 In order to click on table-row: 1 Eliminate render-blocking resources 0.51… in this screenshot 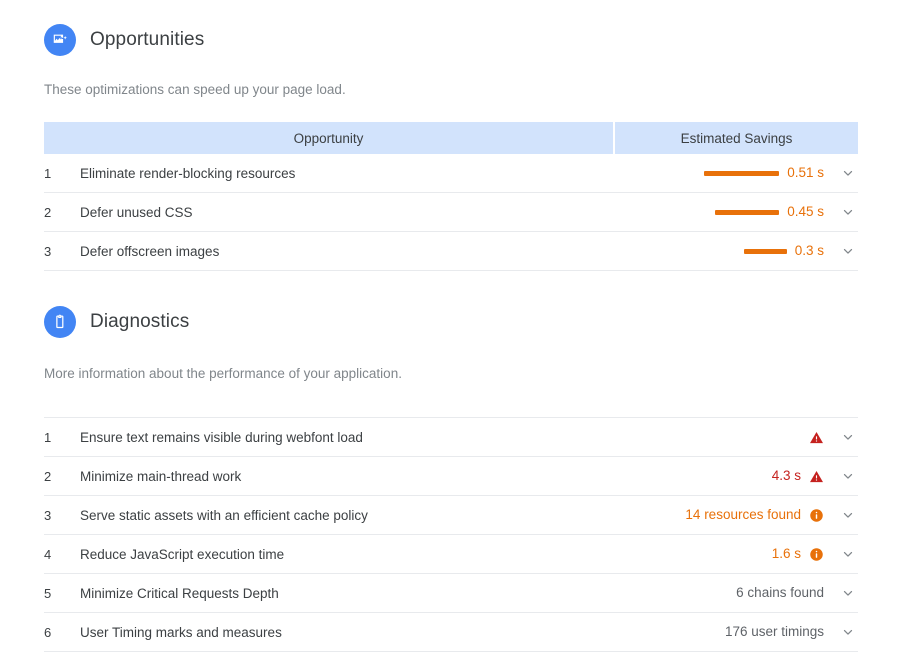, I will do `click(451, 173)`.